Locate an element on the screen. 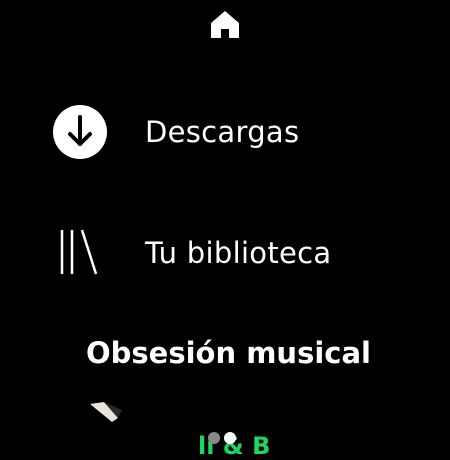 The height and width of the screenshot is (460, 450). playlist-thumbnail is located at coordinates (106, 412).